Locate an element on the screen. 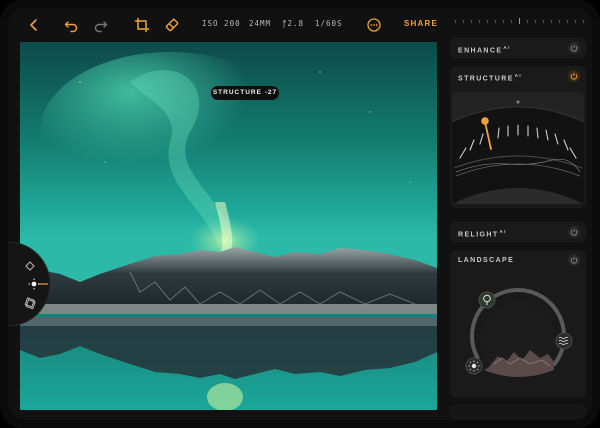  focal-length-readout: 24MM is located at coordinates (260, 23).